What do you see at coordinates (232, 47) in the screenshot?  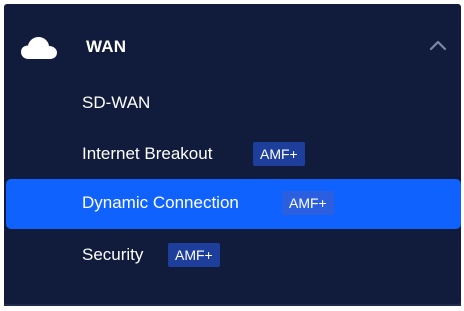 I see `wan-section-header: WAN` at bounding box center [232, 47].